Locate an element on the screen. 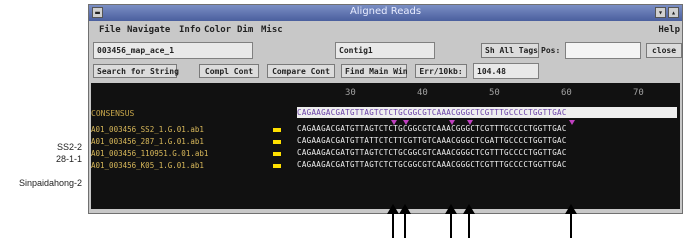  ruler-tick-30: 30 is located at coordinates (350, 93).